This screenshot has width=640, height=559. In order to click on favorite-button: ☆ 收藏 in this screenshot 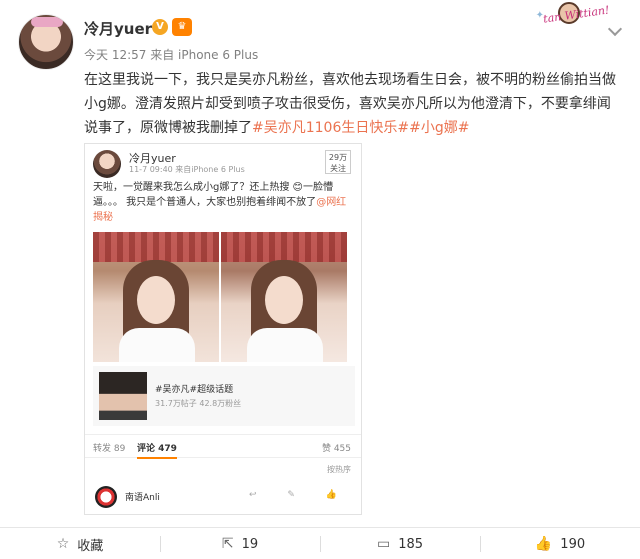, I will do `click(80, 543)`.